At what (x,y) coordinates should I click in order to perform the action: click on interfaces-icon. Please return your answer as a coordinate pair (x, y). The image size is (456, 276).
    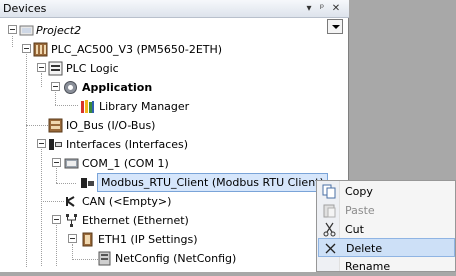
    Looking at the image, I should click on (55, 144).